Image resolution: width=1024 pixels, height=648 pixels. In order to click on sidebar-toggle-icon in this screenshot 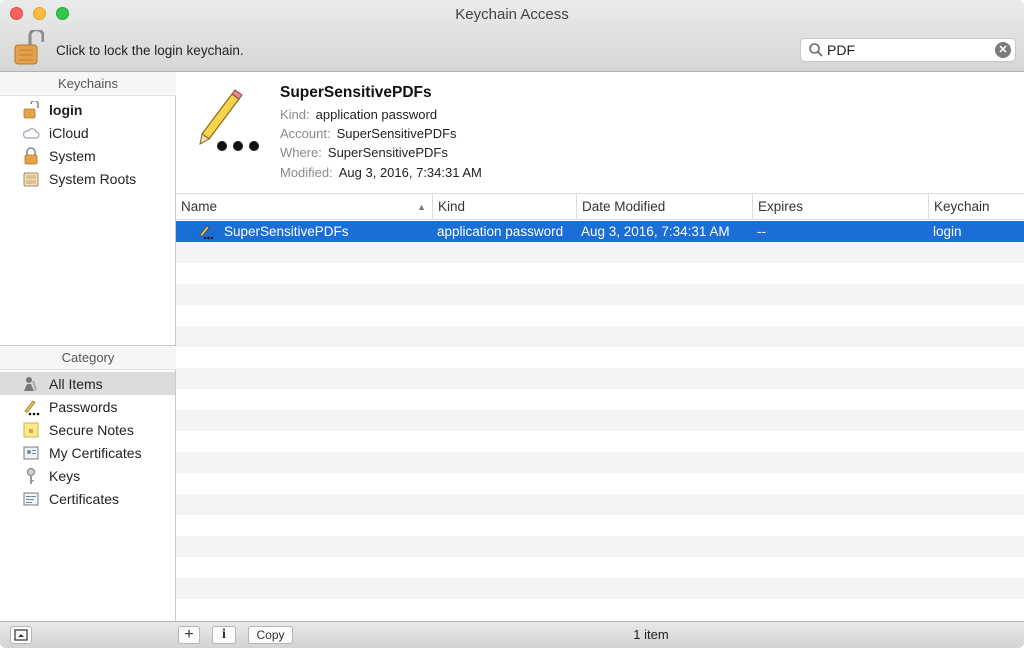, I will do `click(21, 635)`.